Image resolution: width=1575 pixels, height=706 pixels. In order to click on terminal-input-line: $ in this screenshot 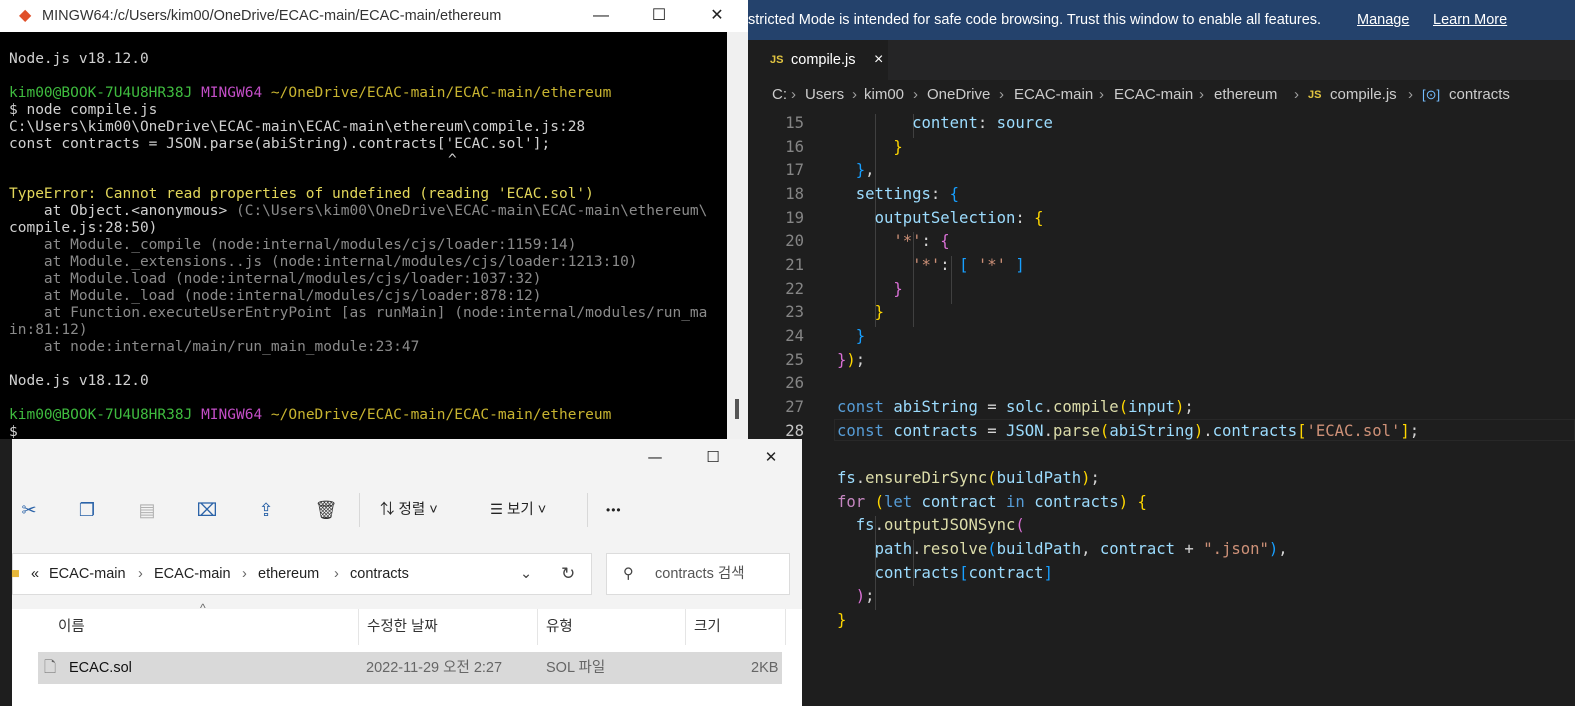, I will do `click(17, 431)`.